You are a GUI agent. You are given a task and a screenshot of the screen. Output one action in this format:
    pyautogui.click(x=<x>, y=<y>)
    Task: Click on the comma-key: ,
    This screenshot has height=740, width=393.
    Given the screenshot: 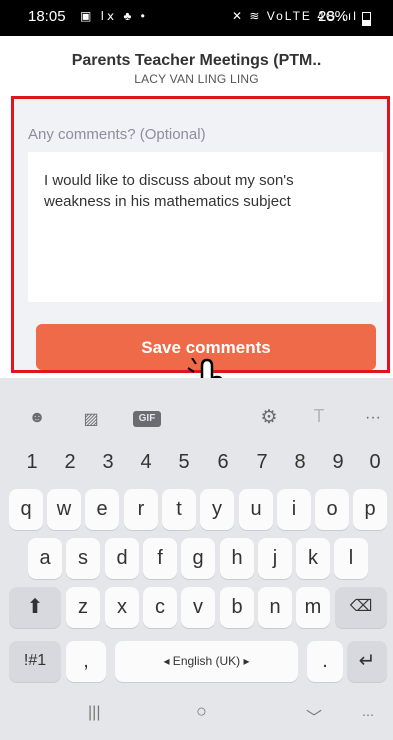 What is the action you would take?
    pyautogui.click(x=86, y=661)
    